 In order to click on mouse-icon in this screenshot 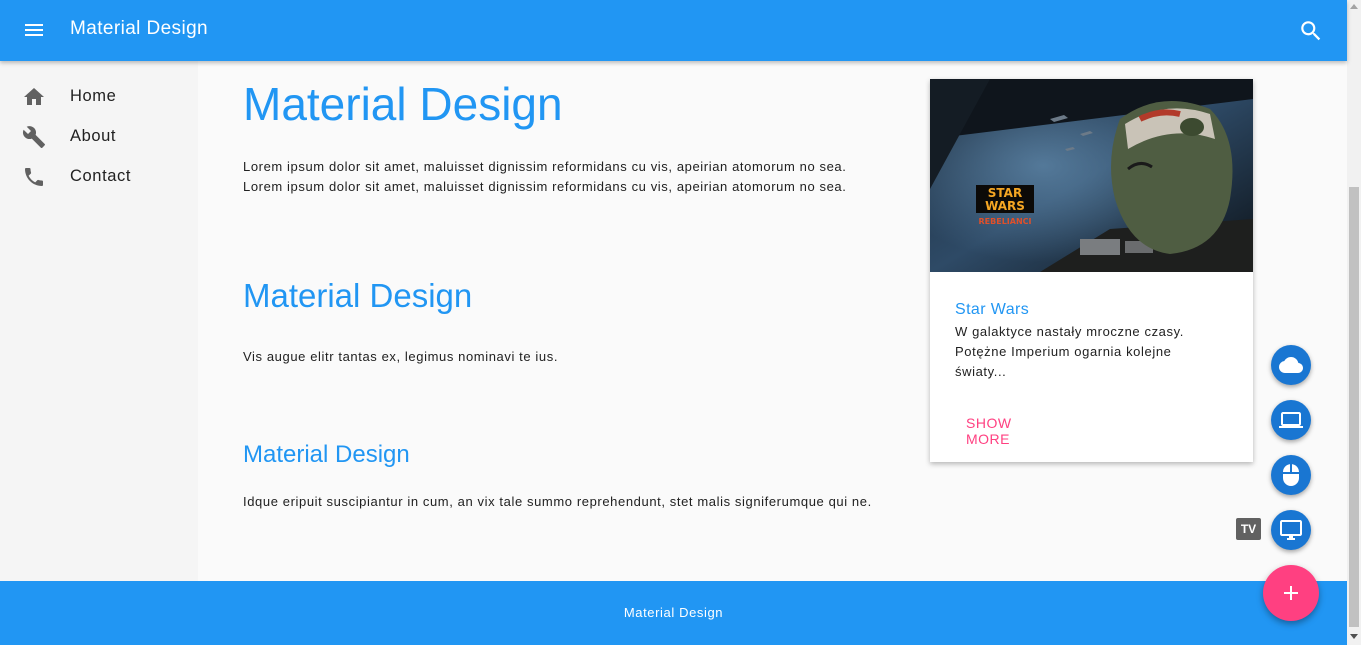, I will do `click(1291, 475)`.